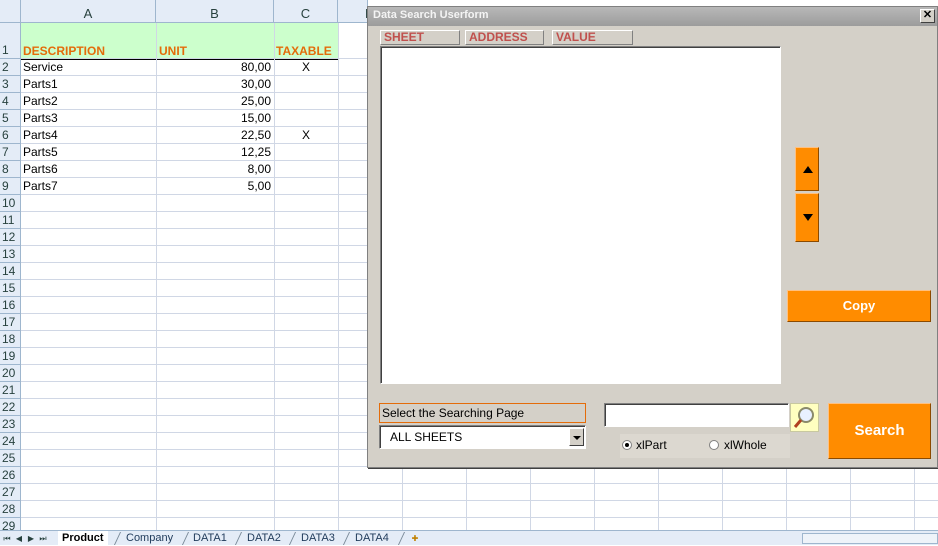 The image size is (938, 546). Describe the element at coordinates (10, 458) in the screenshot. I see `row-header: 25` at that location.